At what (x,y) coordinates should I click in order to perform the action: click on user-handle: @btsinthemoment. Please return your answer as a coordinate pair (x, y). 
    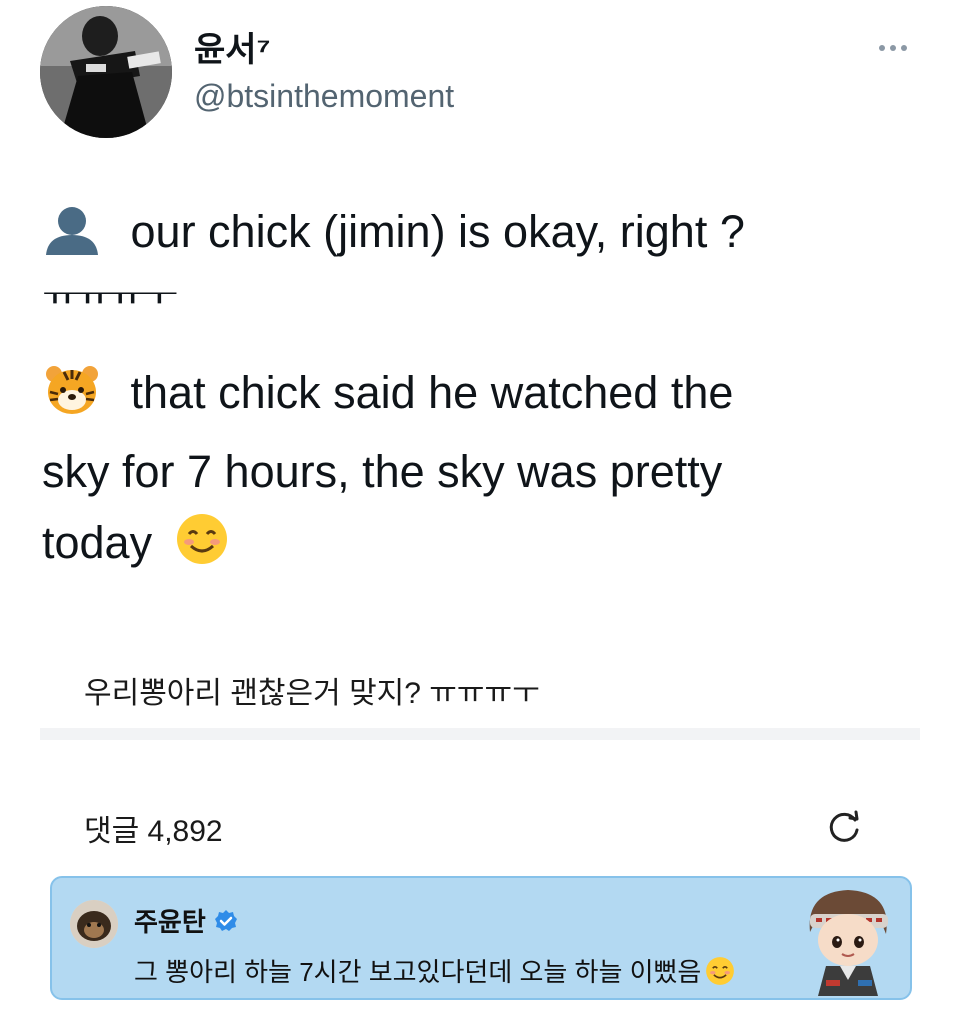
    Looking at the image, I should click on (324, 96).